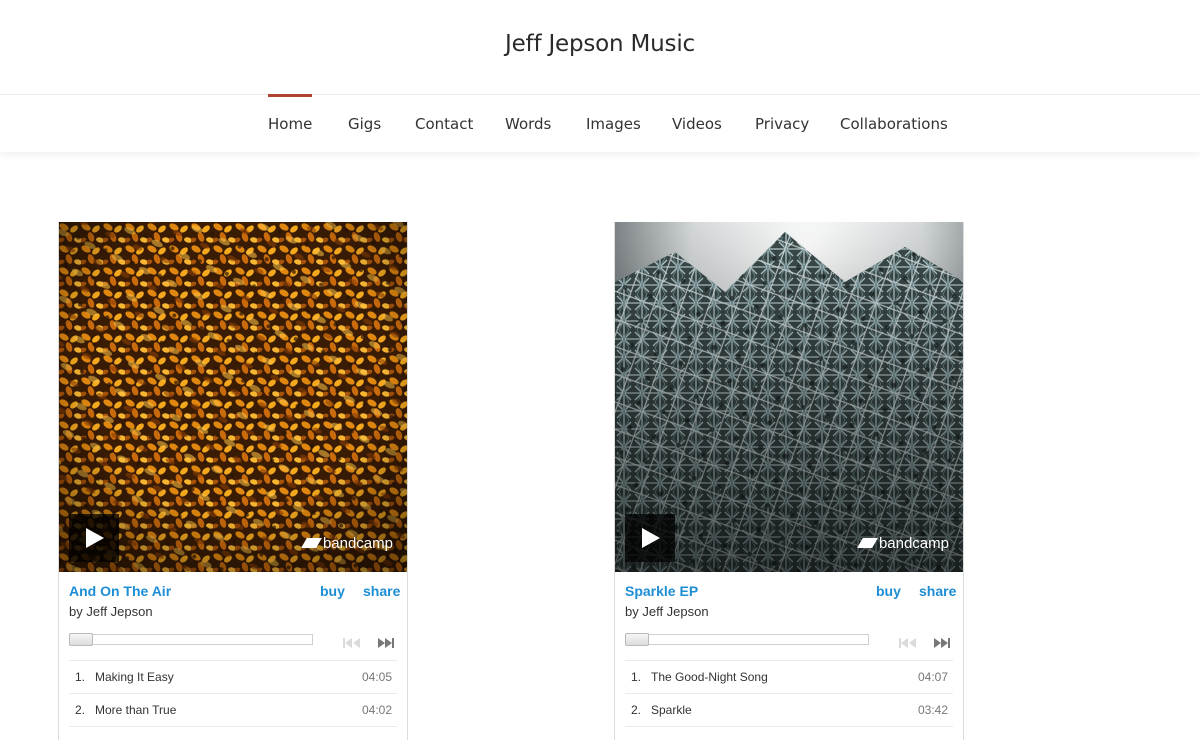 Image resolution: width=1200 pixels, height=740 pixels. Describe the element at coordinates (789, 676) in the screenshot. I see `track-row: 1. The Good-Night Song 04:07` at that location.